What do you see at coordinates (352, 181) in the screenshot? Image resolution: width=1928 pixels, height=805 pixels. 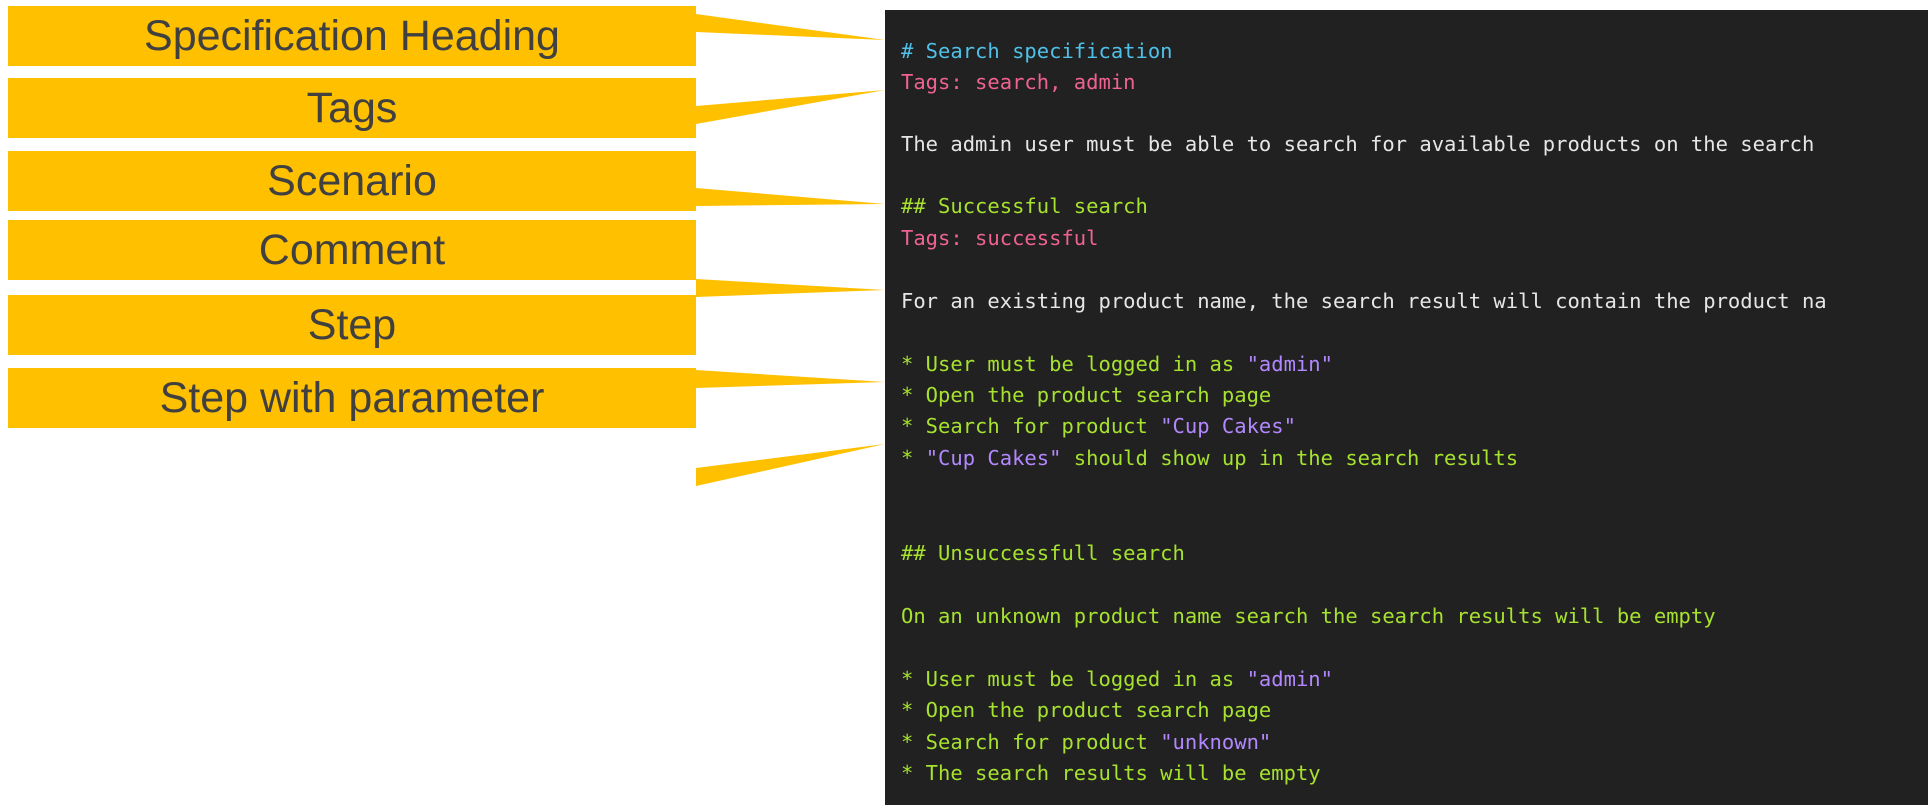 I see `label-scenario: Scenario` at bounding box center [352, 181].